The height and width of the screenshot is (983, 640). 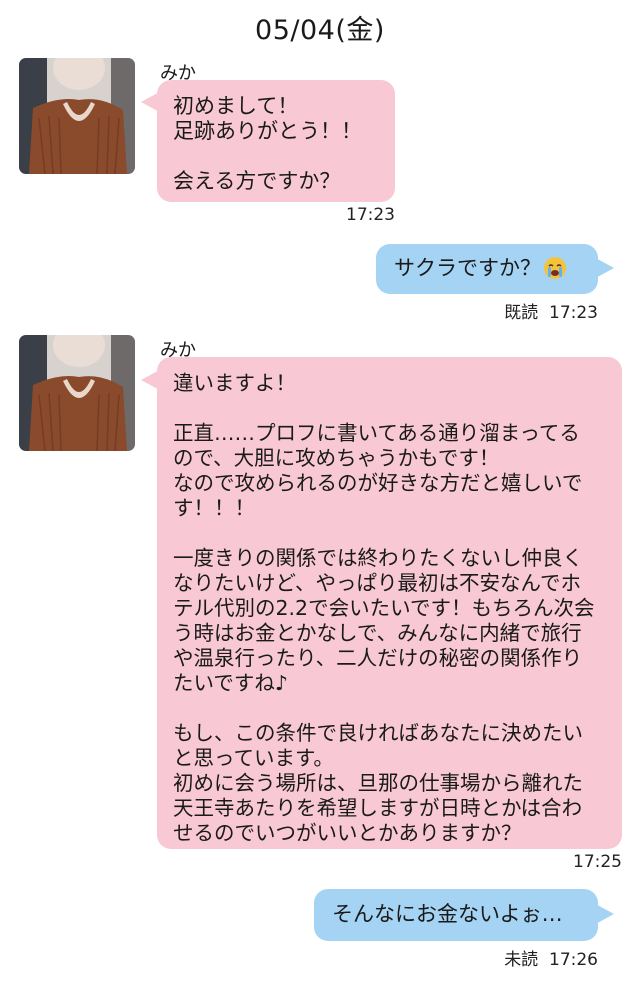 What do you see at coordinates (573, 960) in the screenshot?
I see `message-time: 17:26` at bounding box center [573, 960].